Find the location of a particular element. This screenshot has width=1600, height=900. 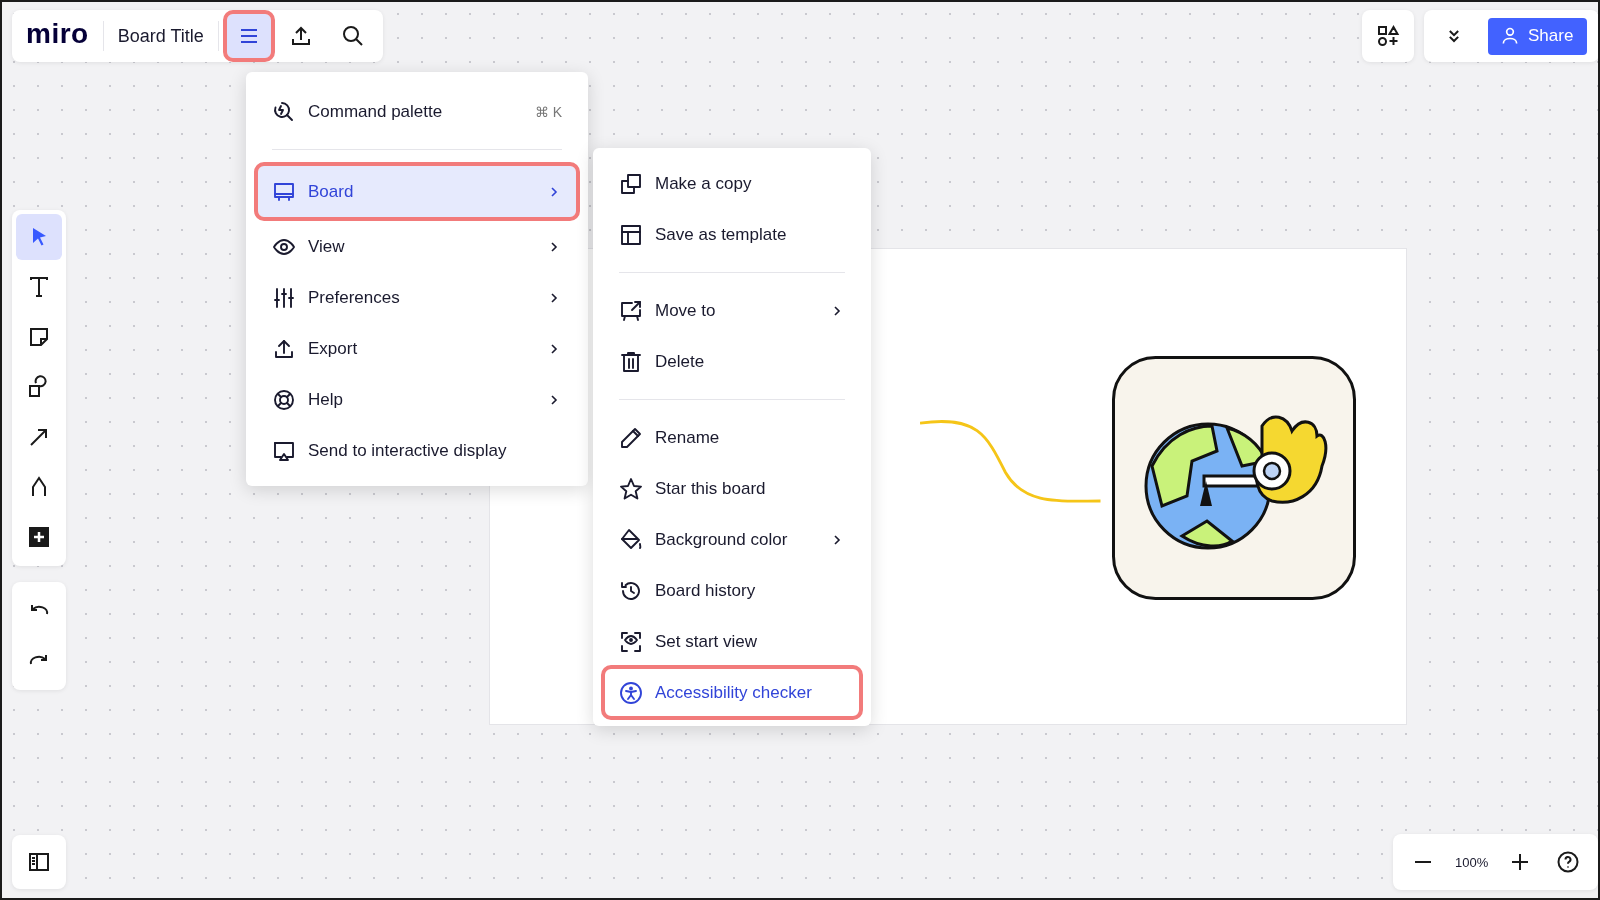

menu-item: Save as template is located at coordinates (732, 234).